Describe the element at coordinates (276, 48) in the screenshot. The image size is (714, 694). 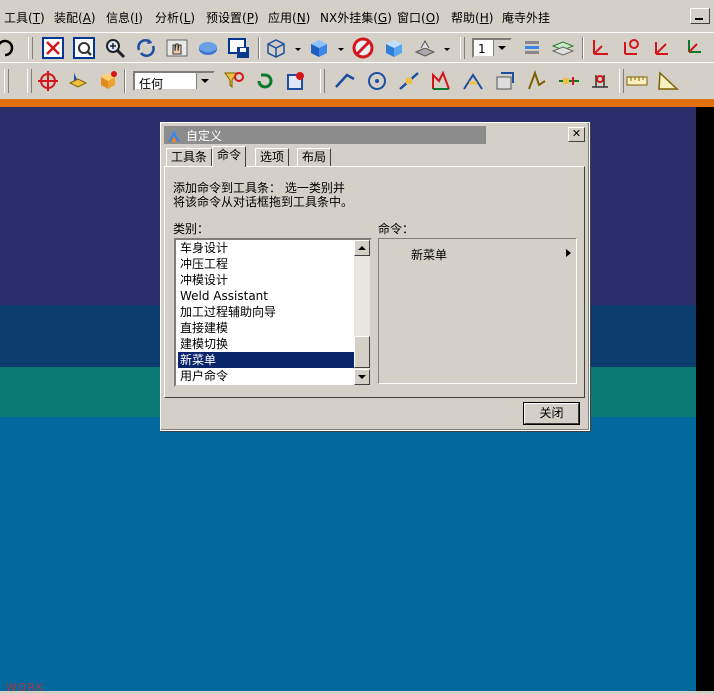
I see `wireframe-cube-icon` at that location.